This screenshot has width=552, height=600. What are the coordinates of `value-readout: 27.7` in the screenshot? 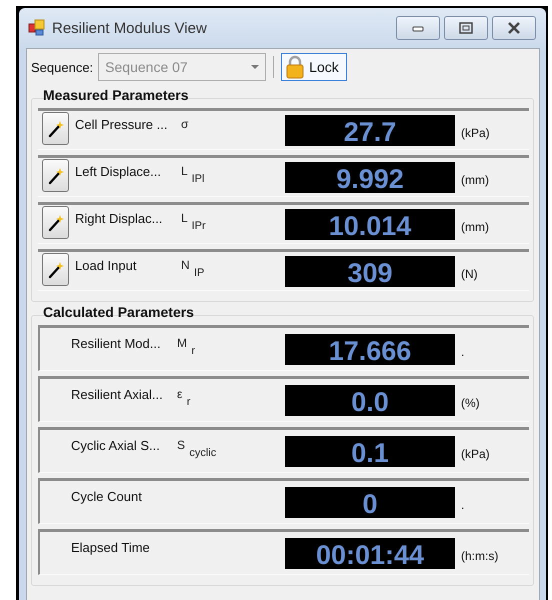 It's located at (370, 130).